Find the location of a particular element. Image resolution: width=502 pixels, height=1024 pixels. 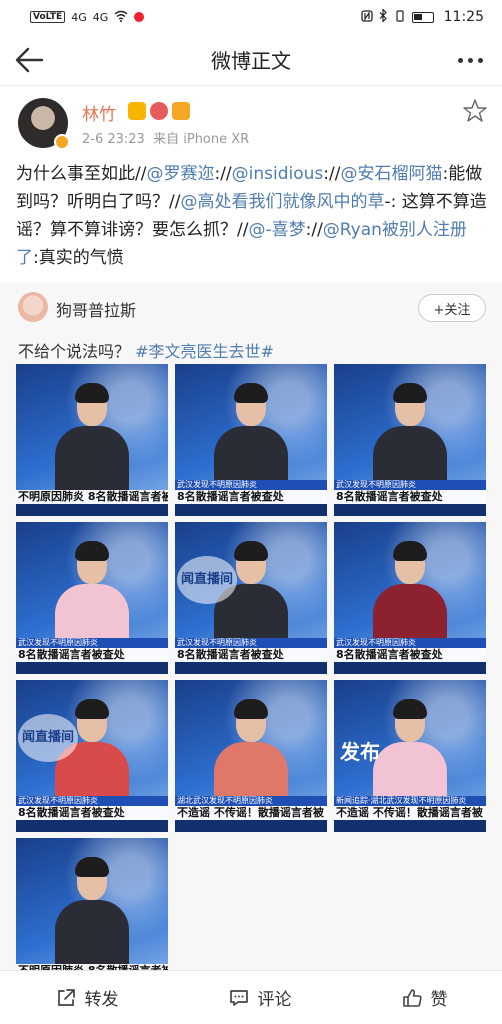

comment-icon is located at coordinates (238, 997).